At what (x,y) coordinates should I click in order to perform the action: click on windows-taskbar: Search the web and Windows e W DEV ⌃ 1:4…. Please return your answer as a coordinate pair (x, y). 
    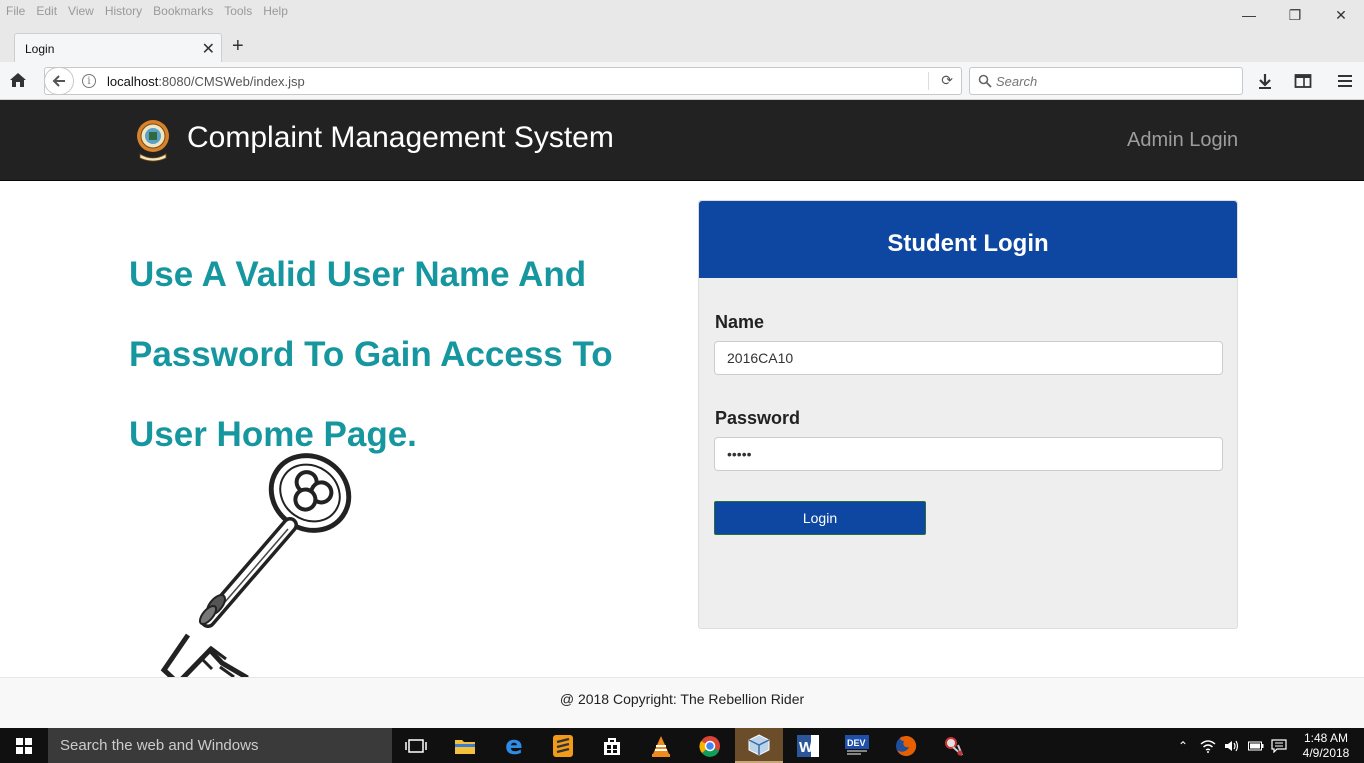
    Looking at the image, I should click on (682, 745).